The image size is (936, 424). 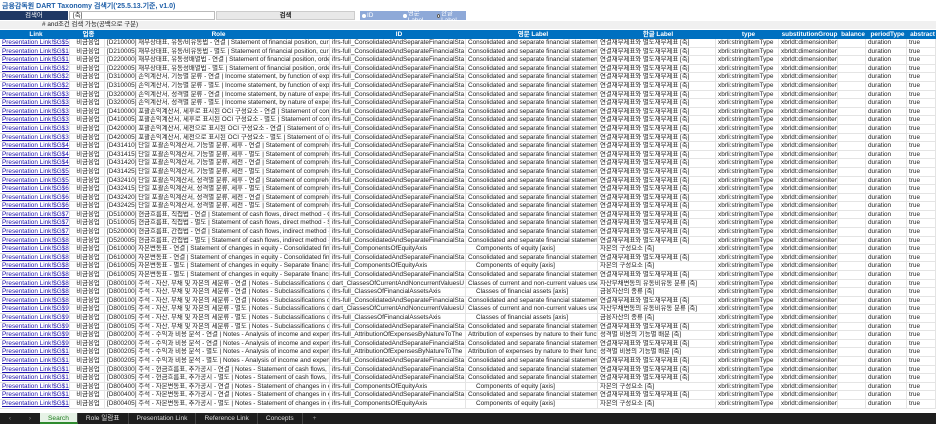 I want to click on column-header: abstract, so click(x=921, y=34).